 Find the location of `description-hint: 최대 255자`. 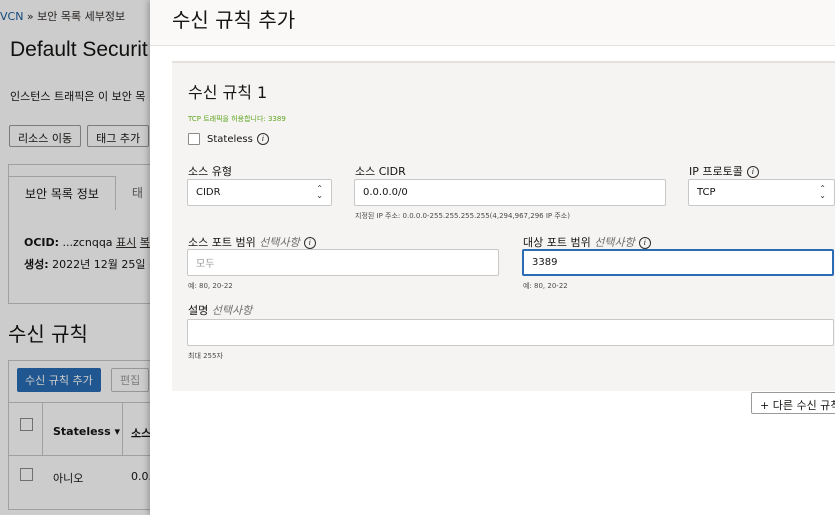

description-hint: 최대 255자 is located at coordinates (205, 356).